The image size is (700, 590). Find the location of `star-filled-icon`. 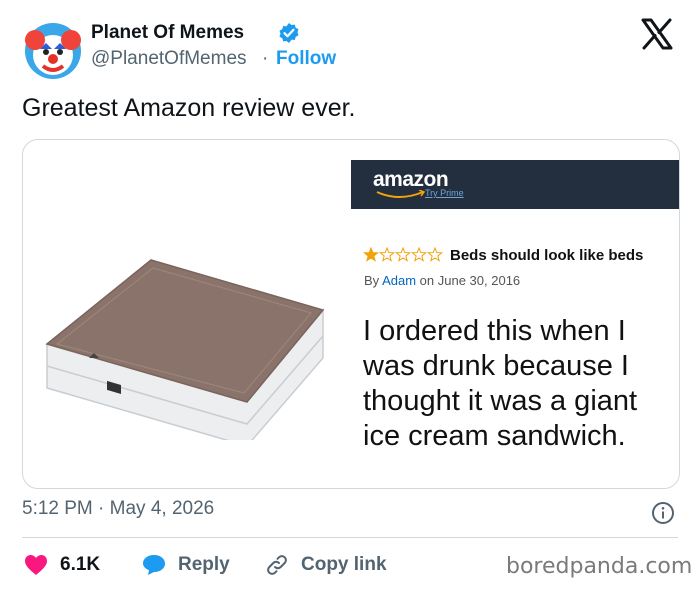

star-filled-icon is located at coordinates (371, 254).